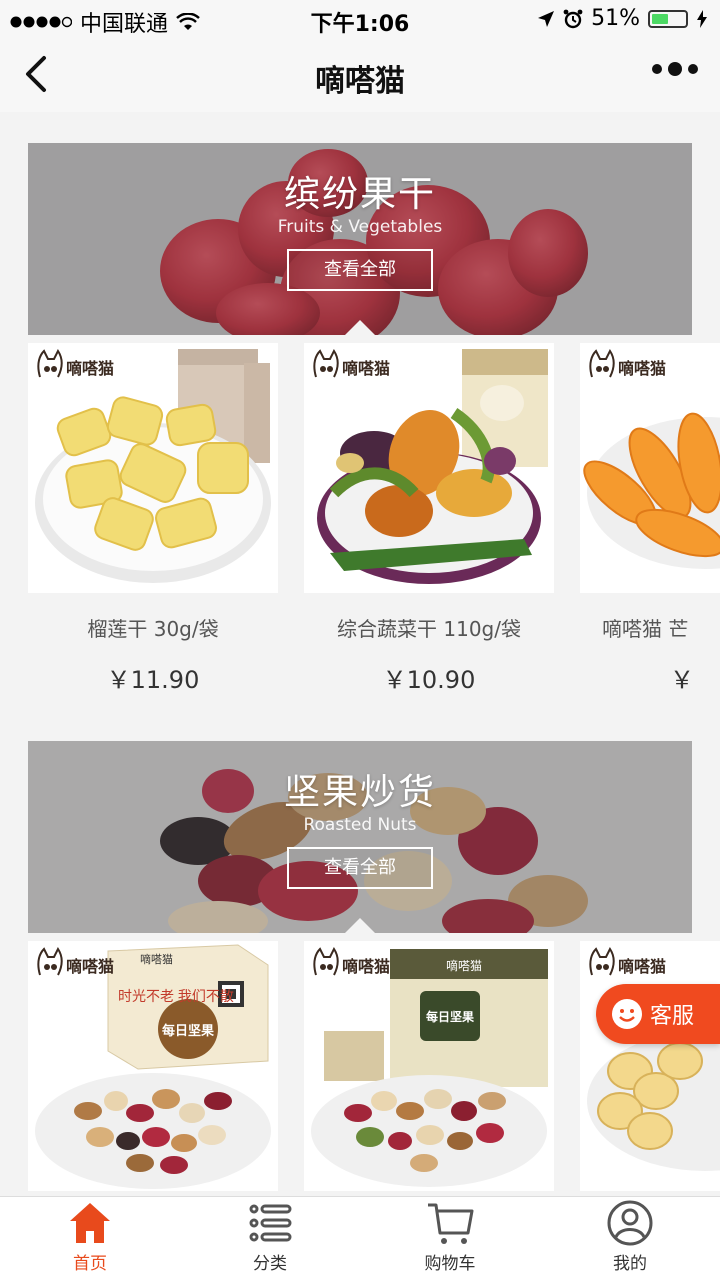  I want to click on user-icon, so click(630, 1223).